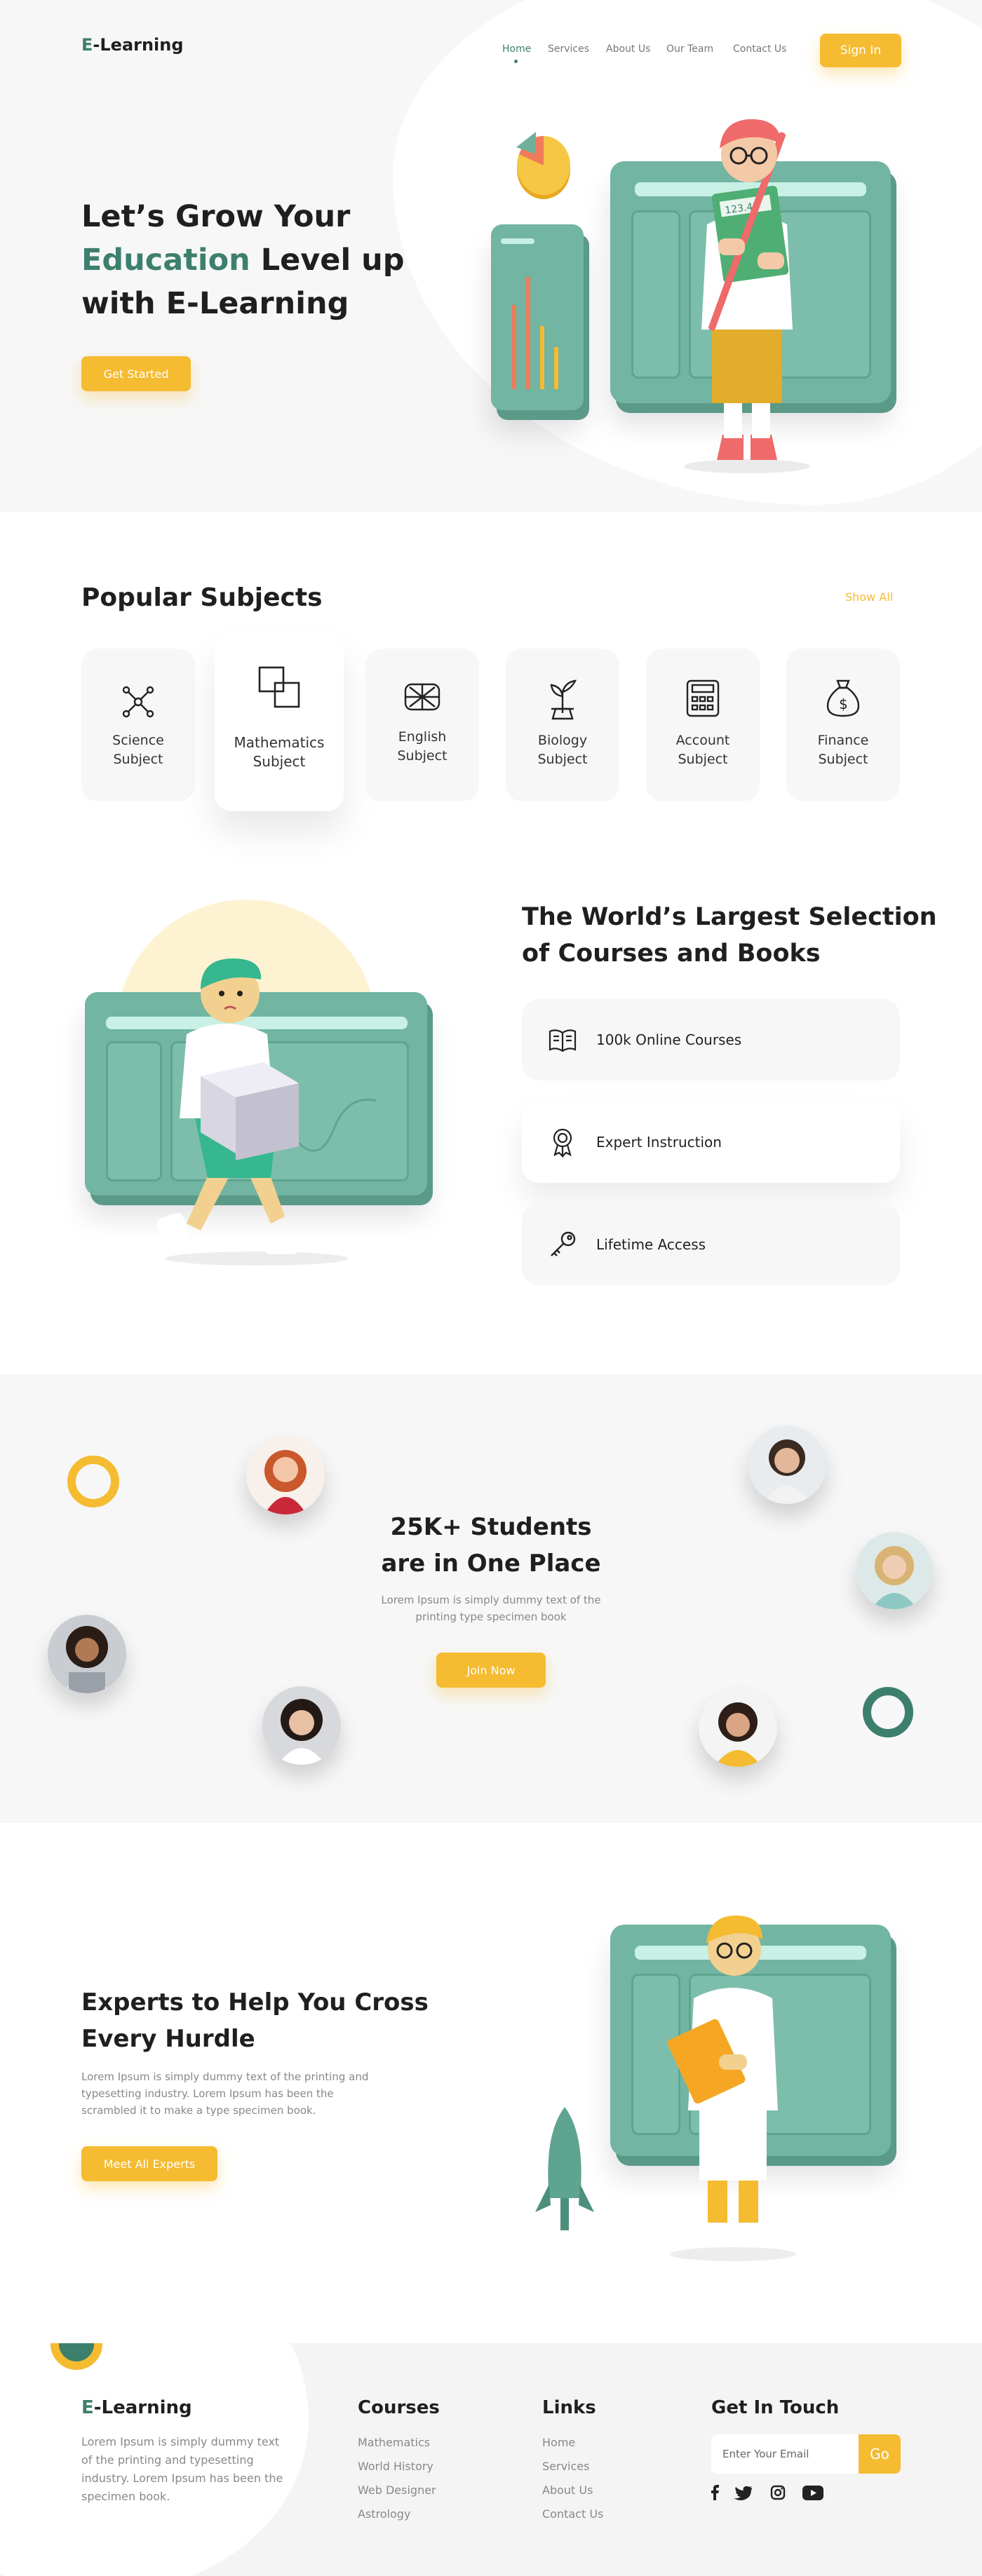 This screenshot has height=2576, width=982. What do you see at coordinates (138, 725) in the screenshot?
I see `subject-card-science: Science Subject` at bounding box center [138, 725].